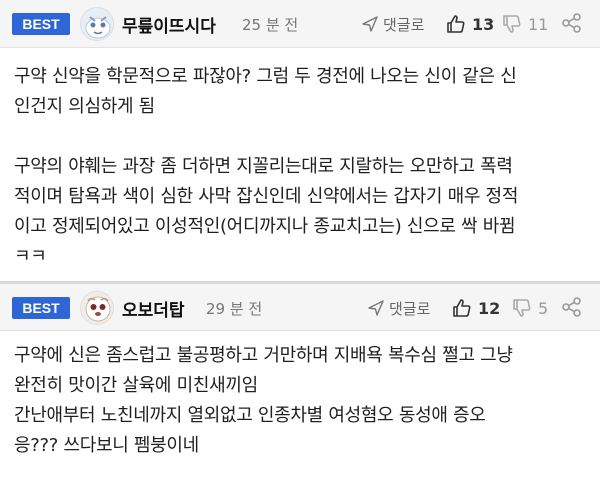  What do you see at coordinates (270, 25) in the screenshot?
I see `timestamp: 25 분 전` at bounding box center [270, 25].